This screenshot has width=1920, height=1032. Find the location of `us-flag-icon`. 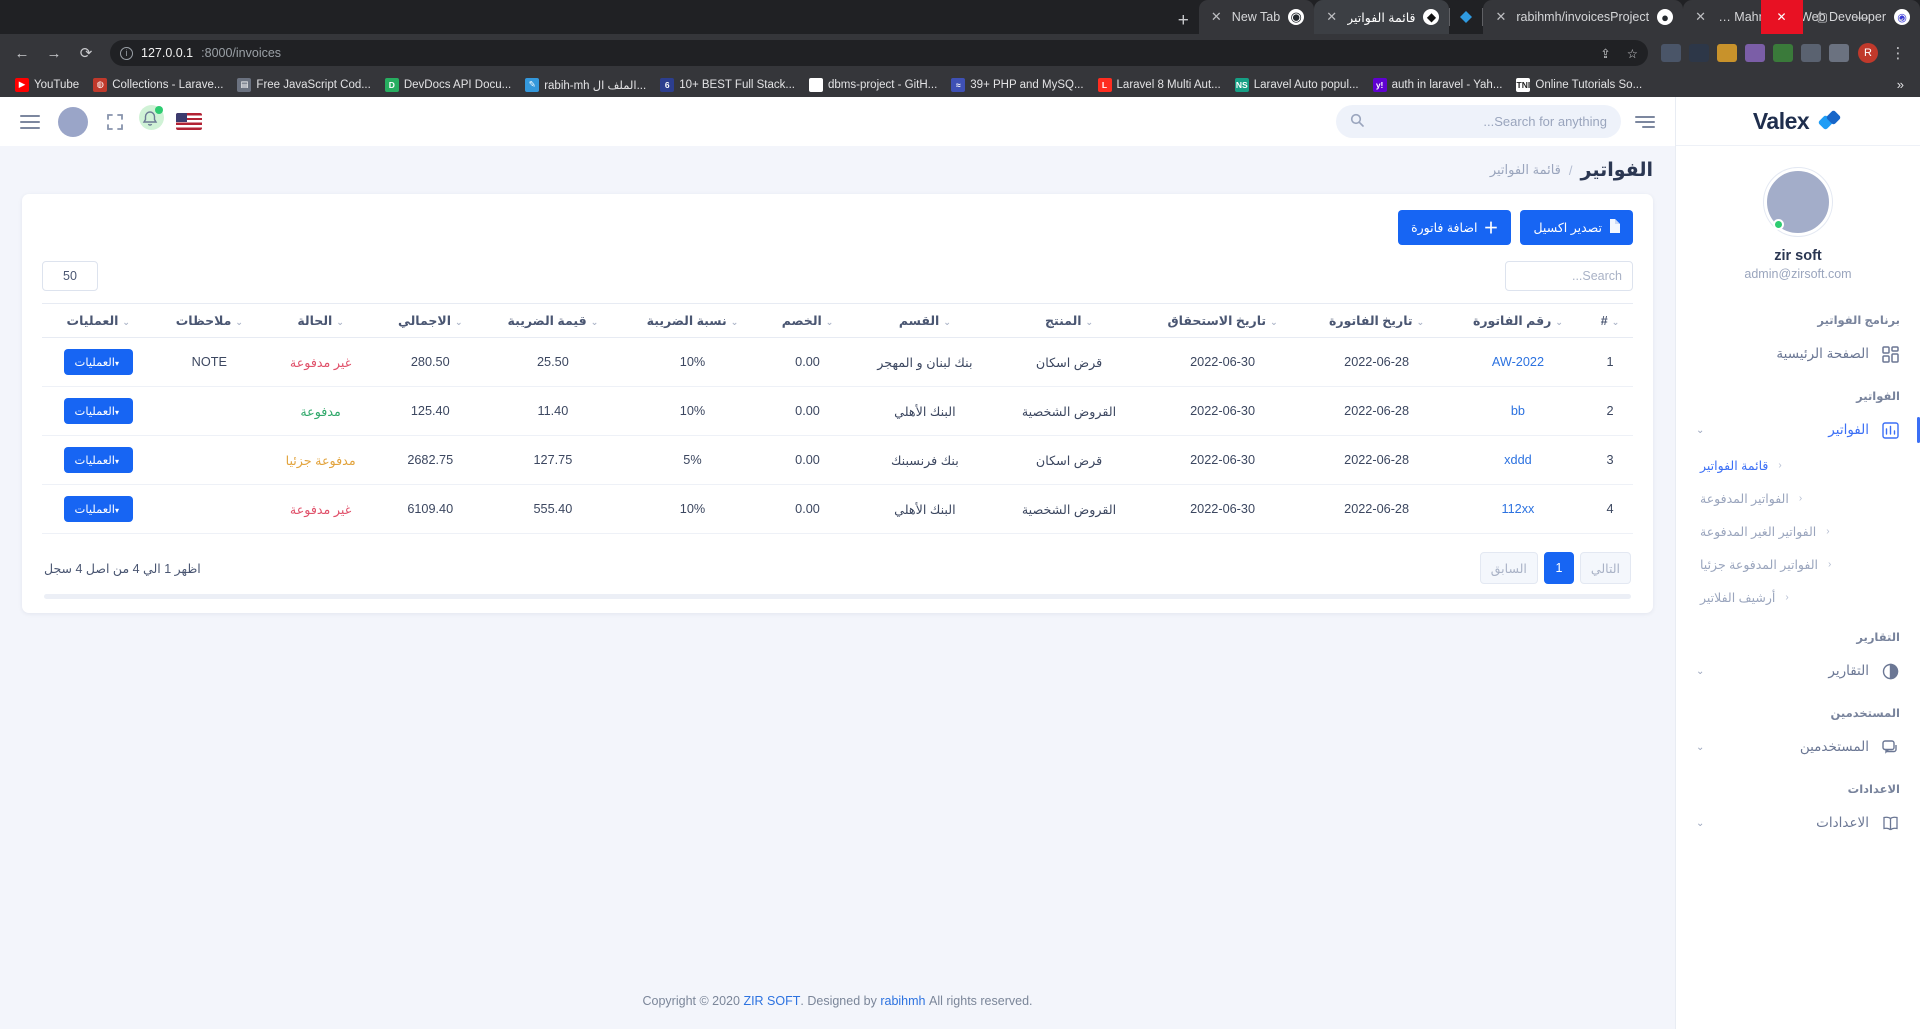

us-flag-icon is located at coordinates (189, 121).